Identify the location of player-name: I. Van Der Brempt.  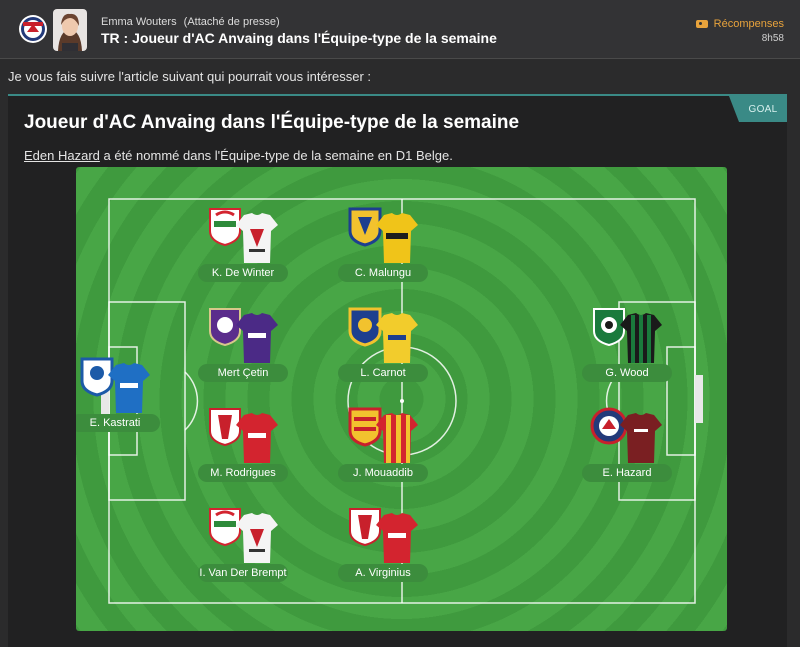
(243, 573).